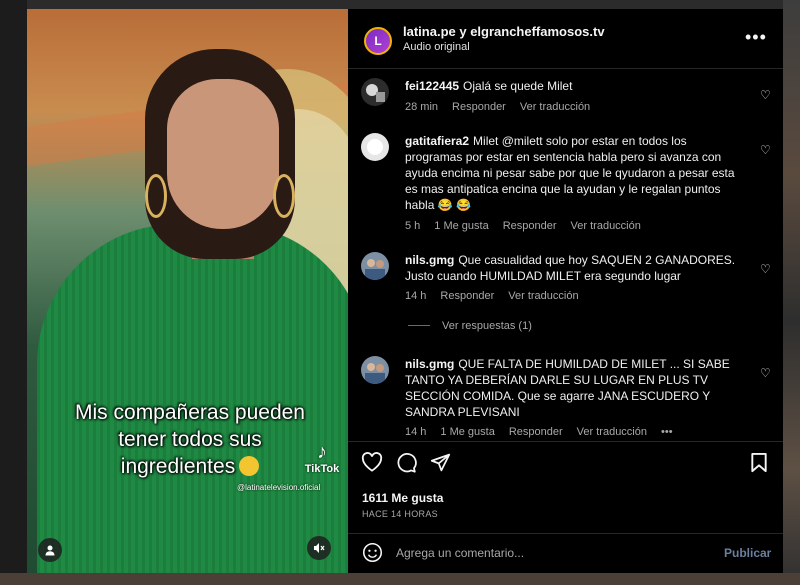 The height and width of the screenshot is (585, 800). What do you see at coordinates (791, 292) in the screenshot?
I see `background-right` at bounding box center [791, 292].